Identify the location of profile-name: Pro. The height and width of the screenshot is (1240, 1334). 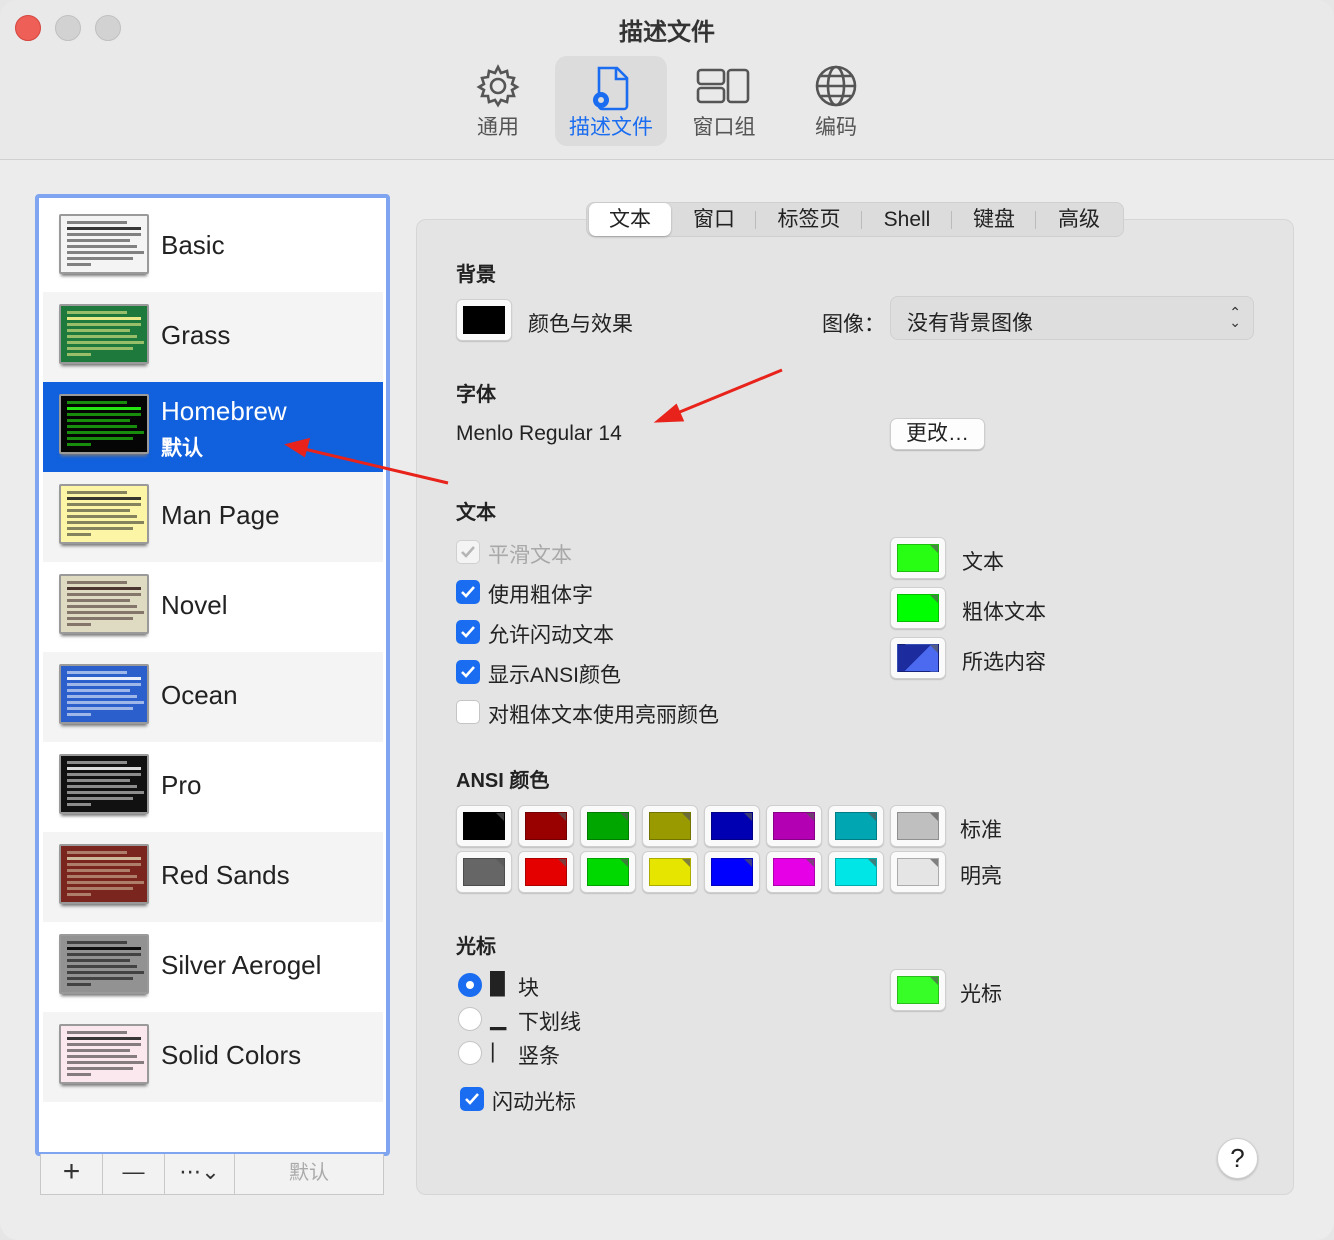
(181, 785).